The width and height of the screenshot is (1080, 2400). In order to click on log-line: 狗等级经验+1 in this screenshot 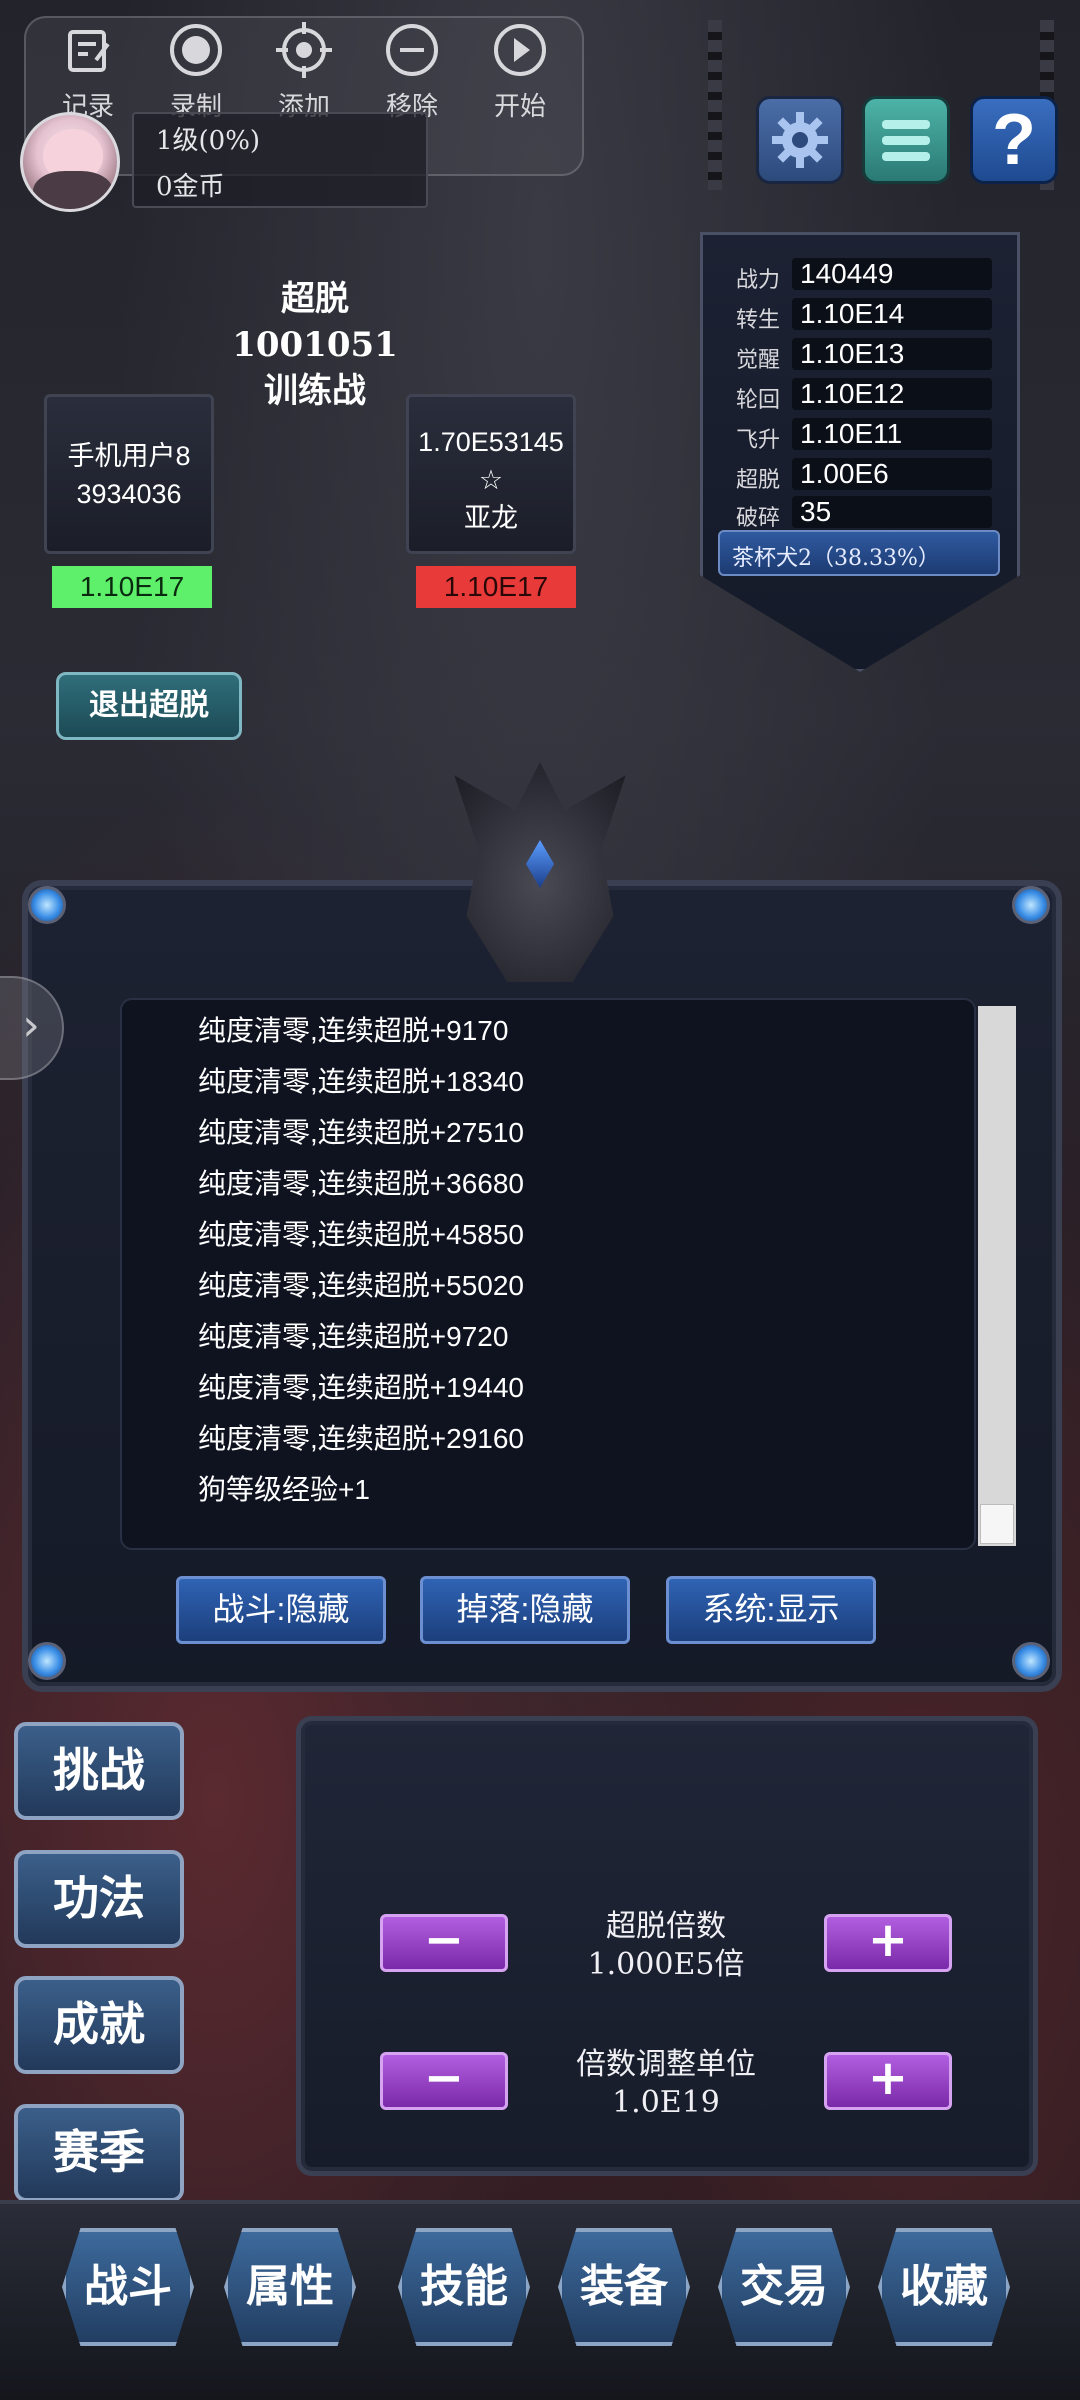, I will do `click(284, 1489)`.